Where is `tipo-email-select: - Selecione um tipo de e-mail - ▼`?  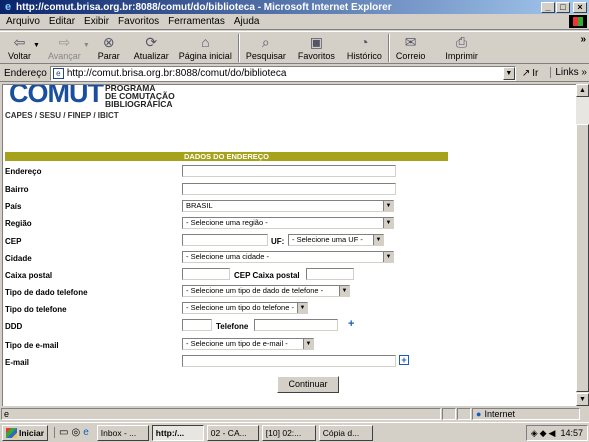
tipo-email-select: - Selecione um tipo de e-mail - ▼ is located at coordinates (248, 344).